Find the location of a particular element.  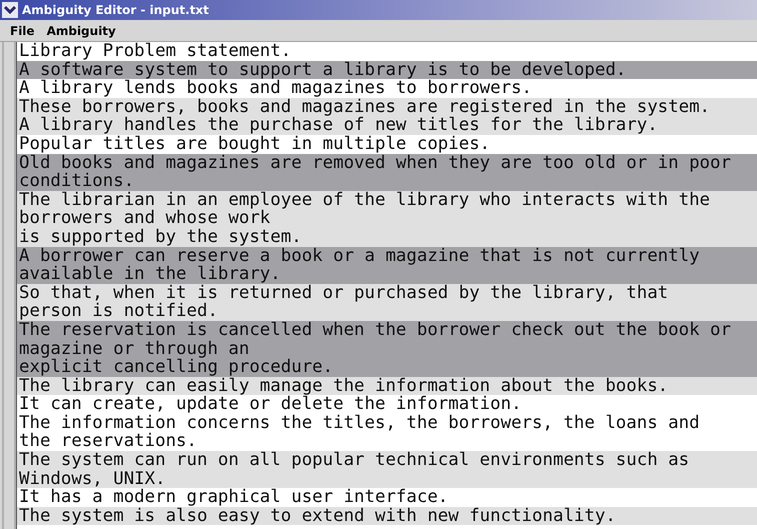

sentence-text: The reservation is cancelled when the borrower check out the book or magazine or through an explicit cancelling procedure. is located at coordinates (387, 348).